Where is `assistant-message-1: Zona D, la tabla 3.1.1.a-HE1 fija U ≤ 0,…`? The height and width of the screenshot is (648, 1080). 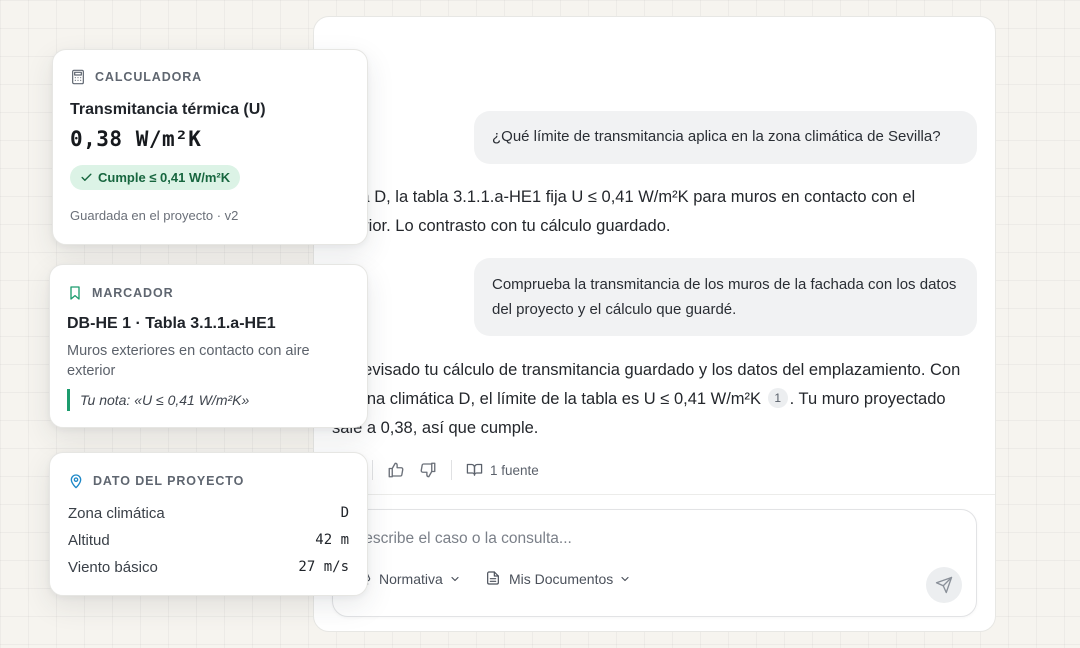 assistant-message-1: Zona D, la tabla 3.1.1.a-HE1 fija U ≤ 0,… is located at coordinates (624, 211).